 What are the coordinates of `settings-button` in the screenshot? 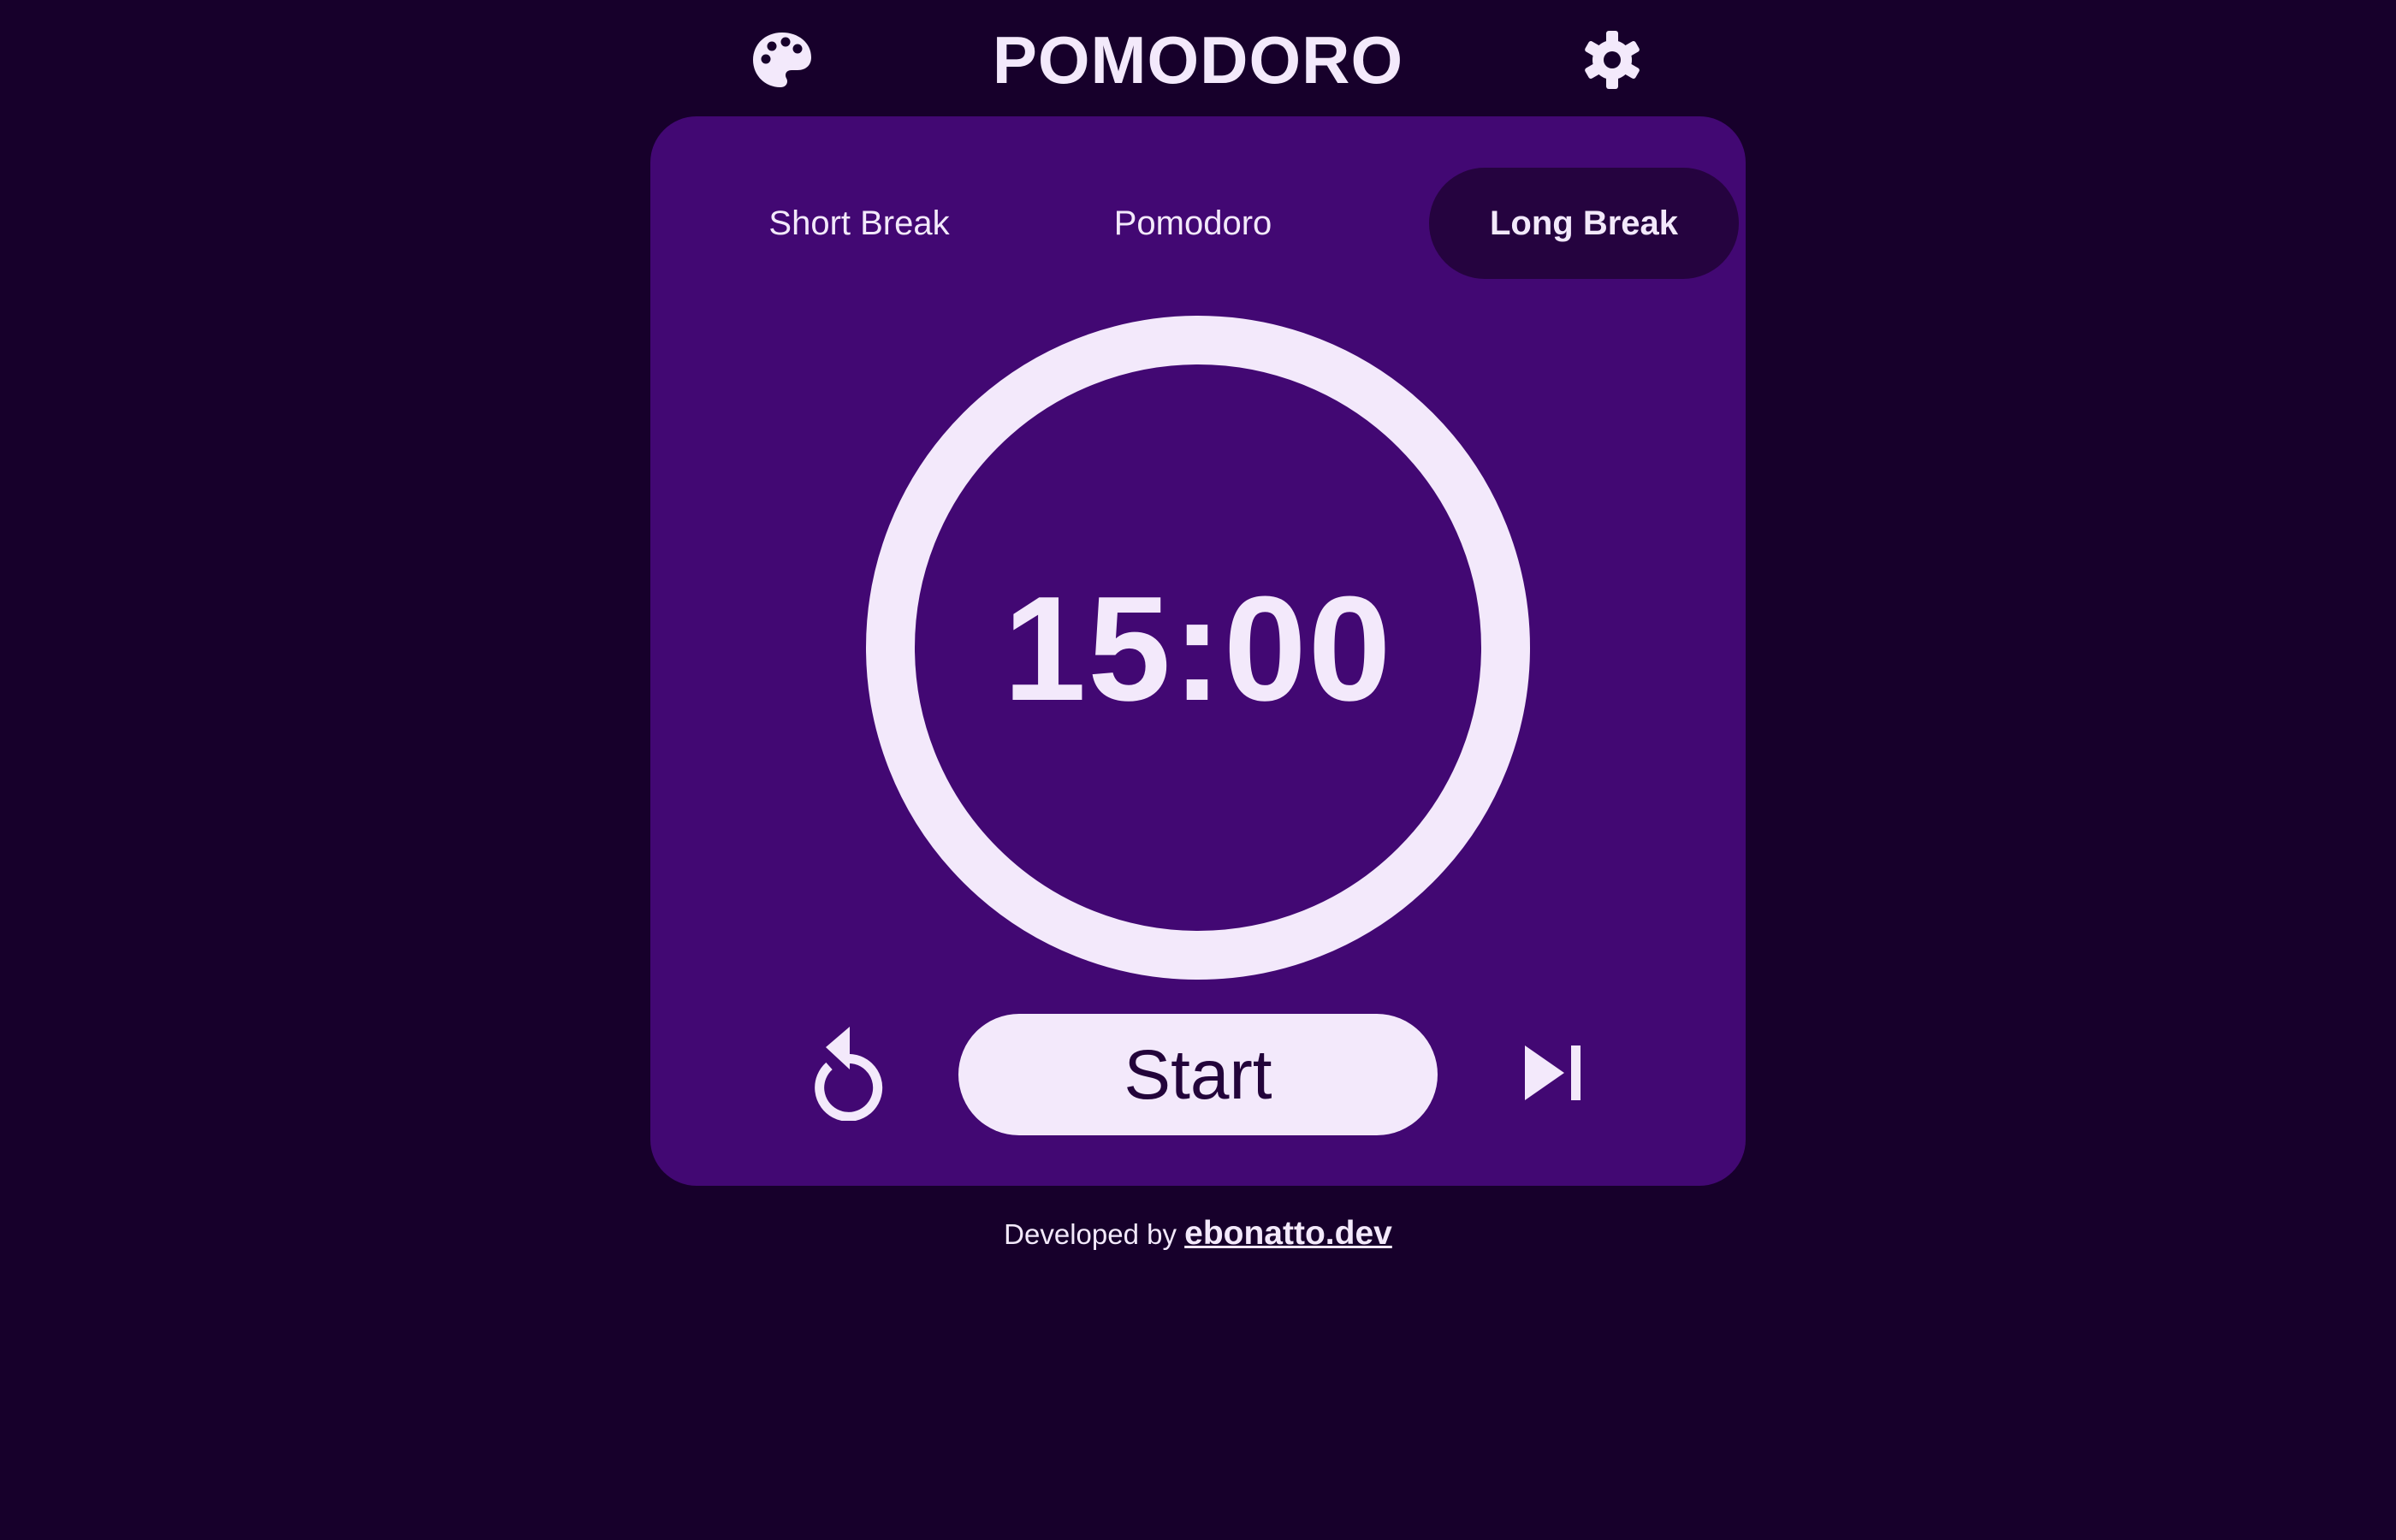 It's located at (1612, 60).